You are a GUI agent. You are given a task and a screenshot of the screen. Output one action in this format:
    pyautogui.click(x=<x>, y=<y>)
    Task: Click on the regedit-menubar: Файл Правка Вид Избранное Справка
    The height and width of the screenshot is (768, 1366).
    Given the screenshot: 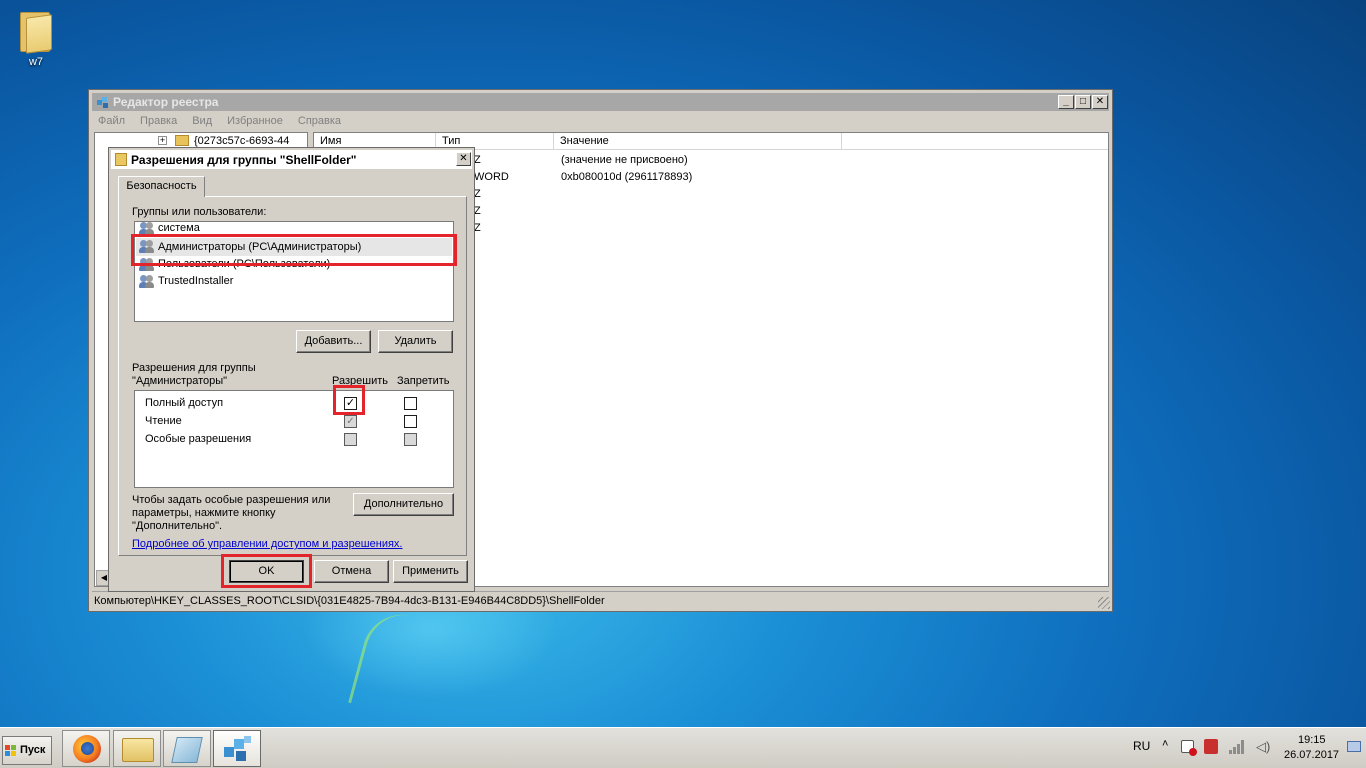 What is the action you would take?
    pyautogui.click(x=600, y=121)
    